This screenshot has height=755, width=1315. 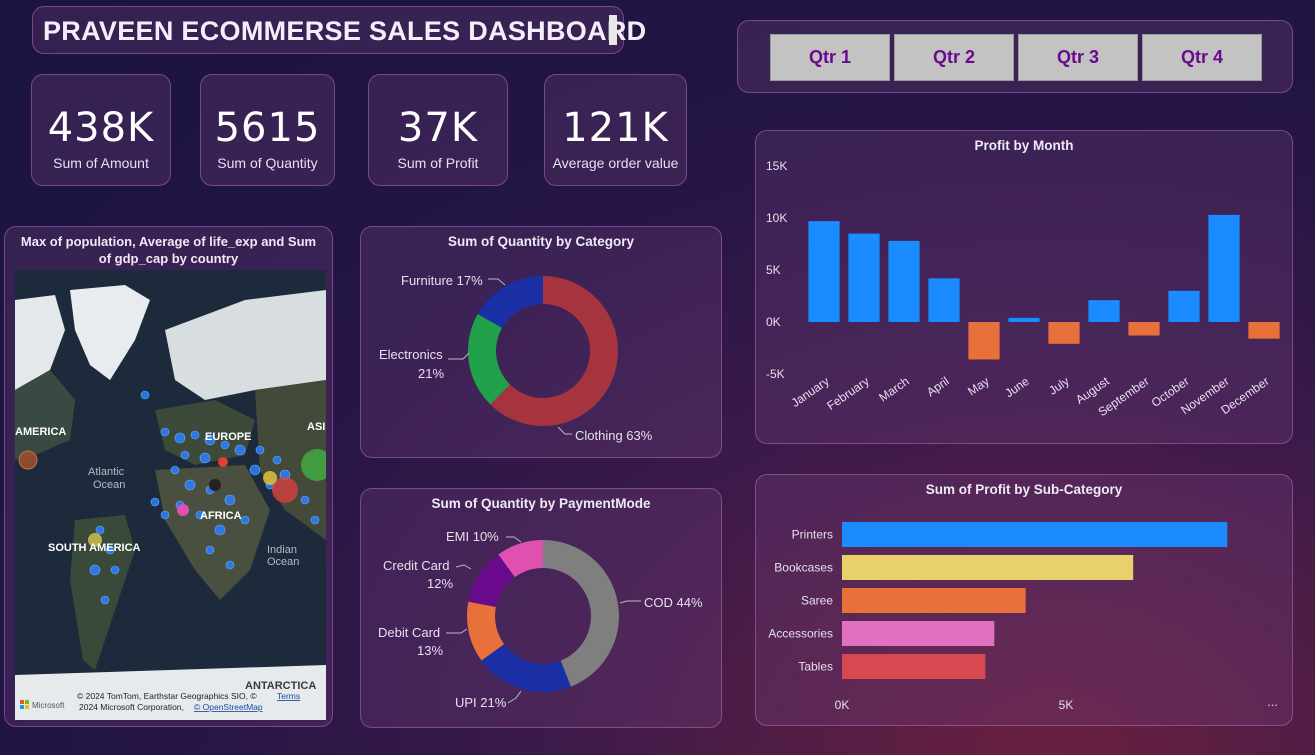 I want to click on map-terms-link: Terms, so click(x=288, y=696).